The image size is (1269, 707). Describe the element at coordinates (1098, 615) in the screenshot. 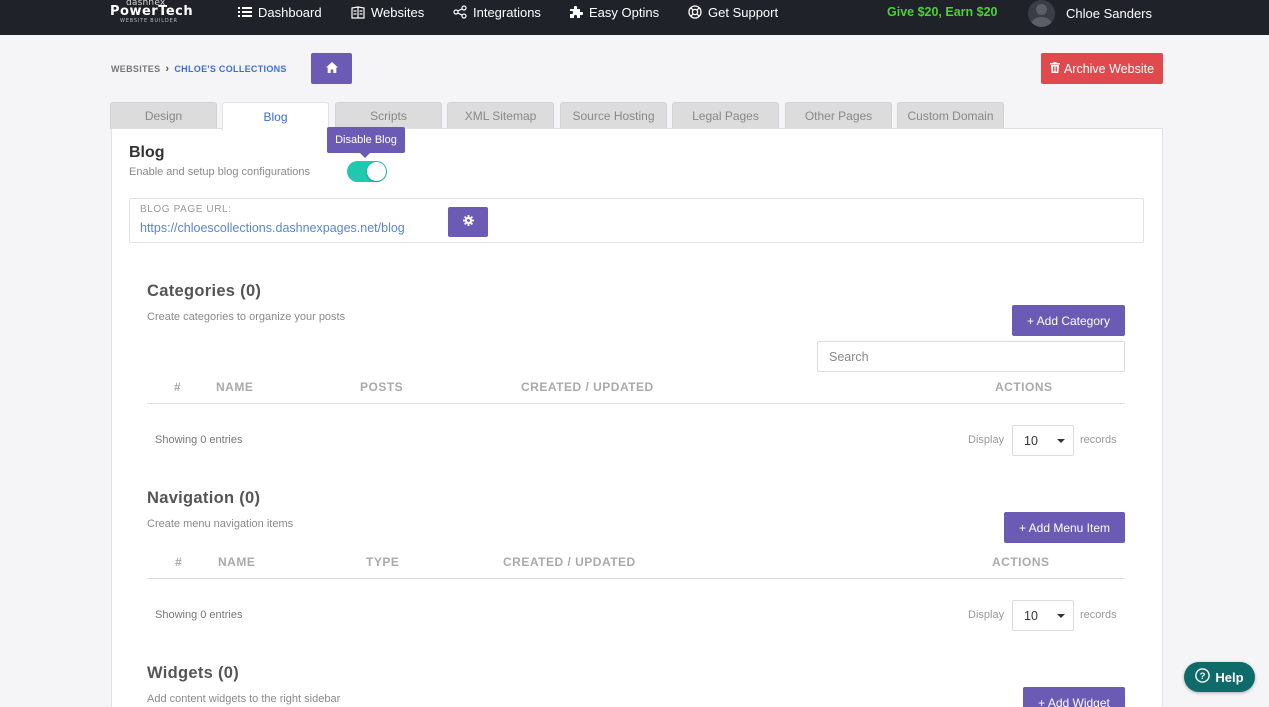

I see `navigation-records-label: records` at that location.